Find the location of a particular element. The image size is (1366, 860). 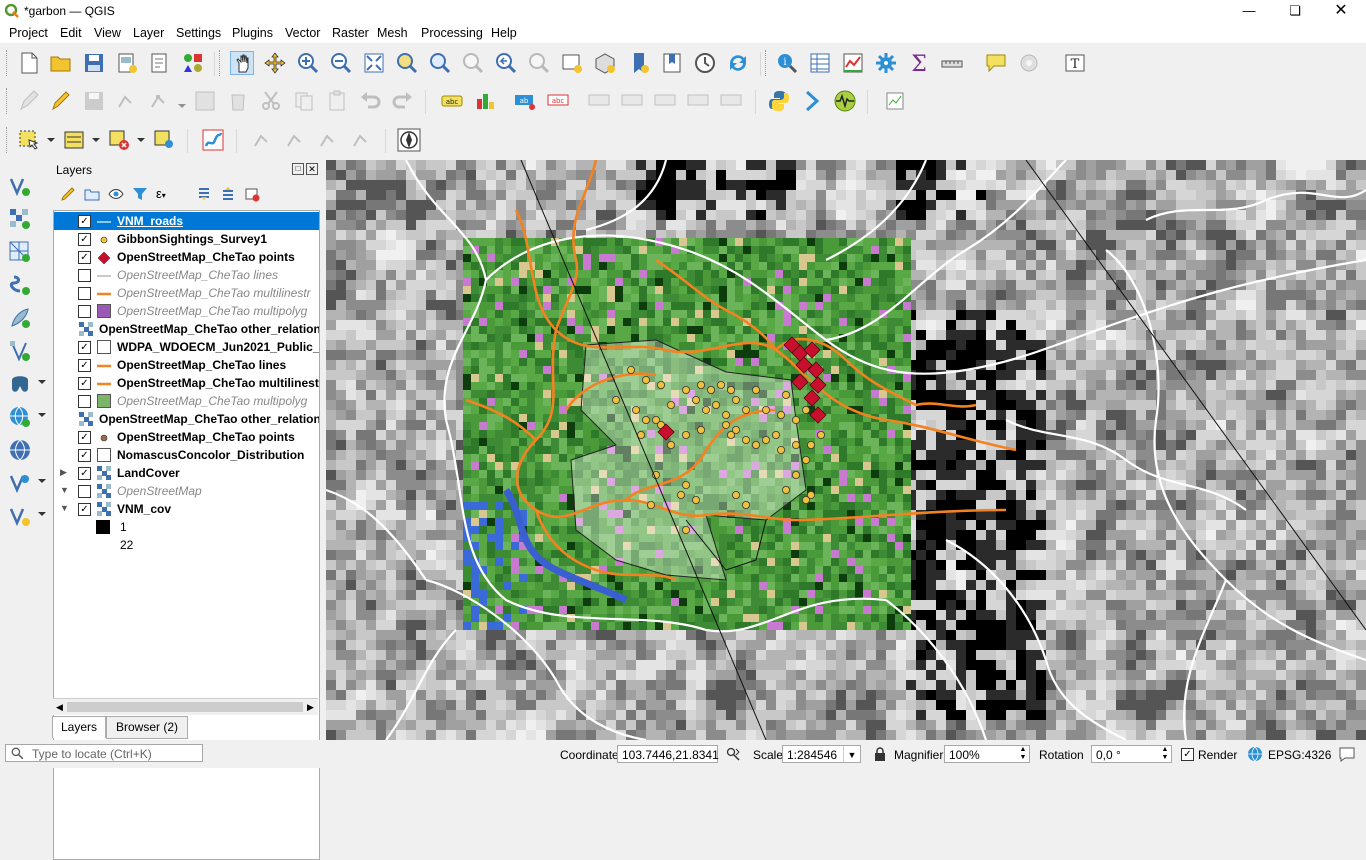

show-bookmarks-icon is located at coordinates (672, 63).